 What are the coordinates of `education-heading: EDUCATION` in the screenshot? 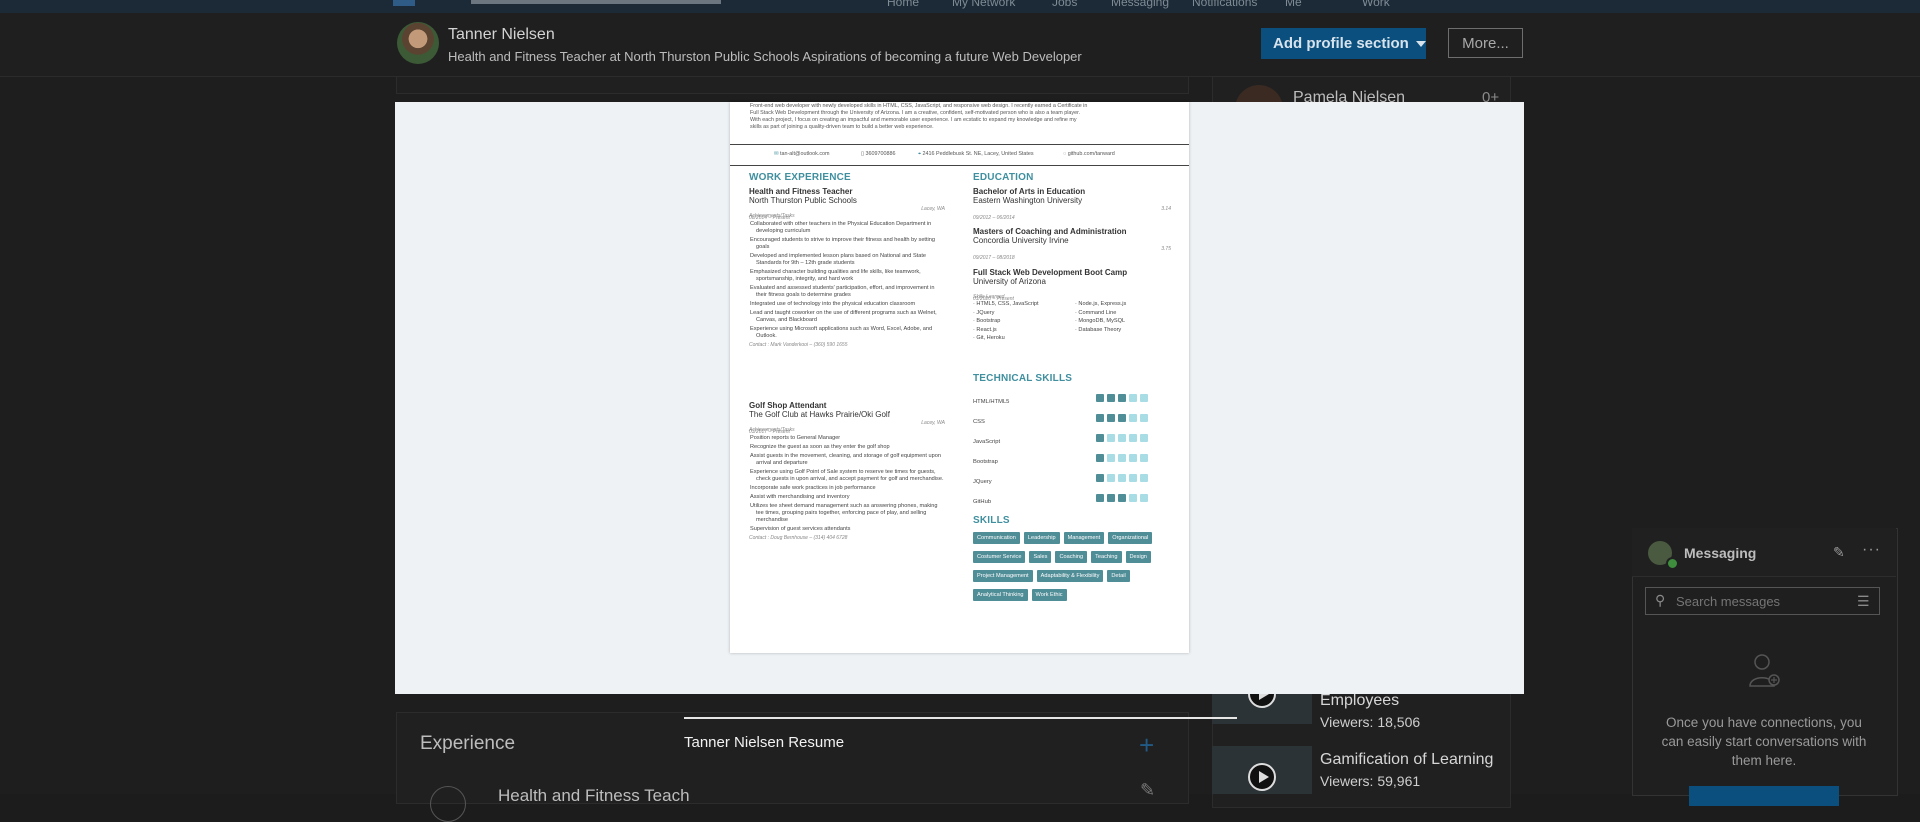 It's located at (1003, 177).